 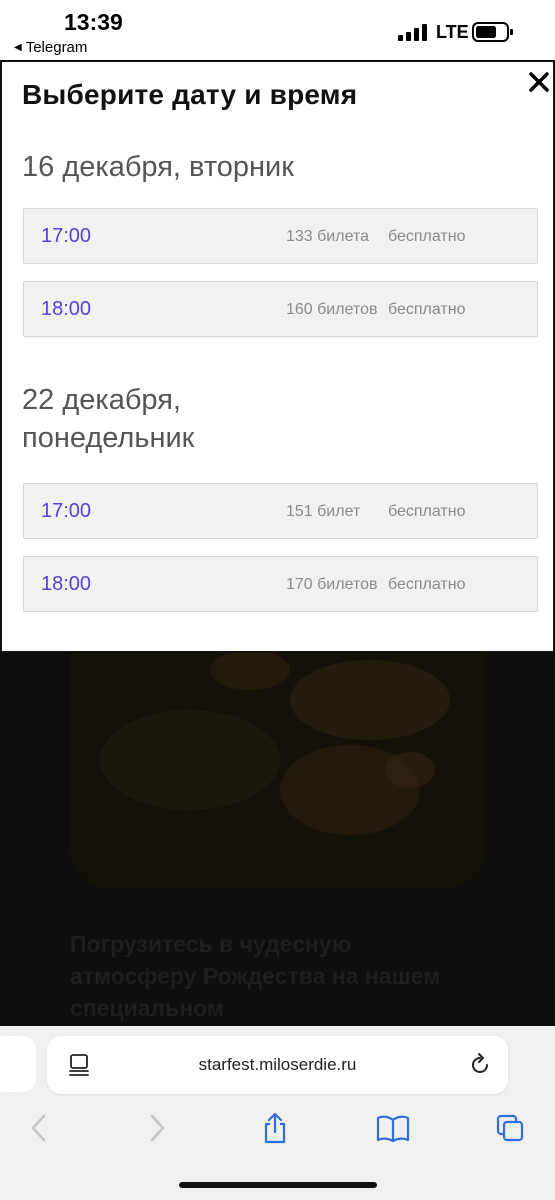 I want to click on reload-icon, so click(x=480, y=1065).